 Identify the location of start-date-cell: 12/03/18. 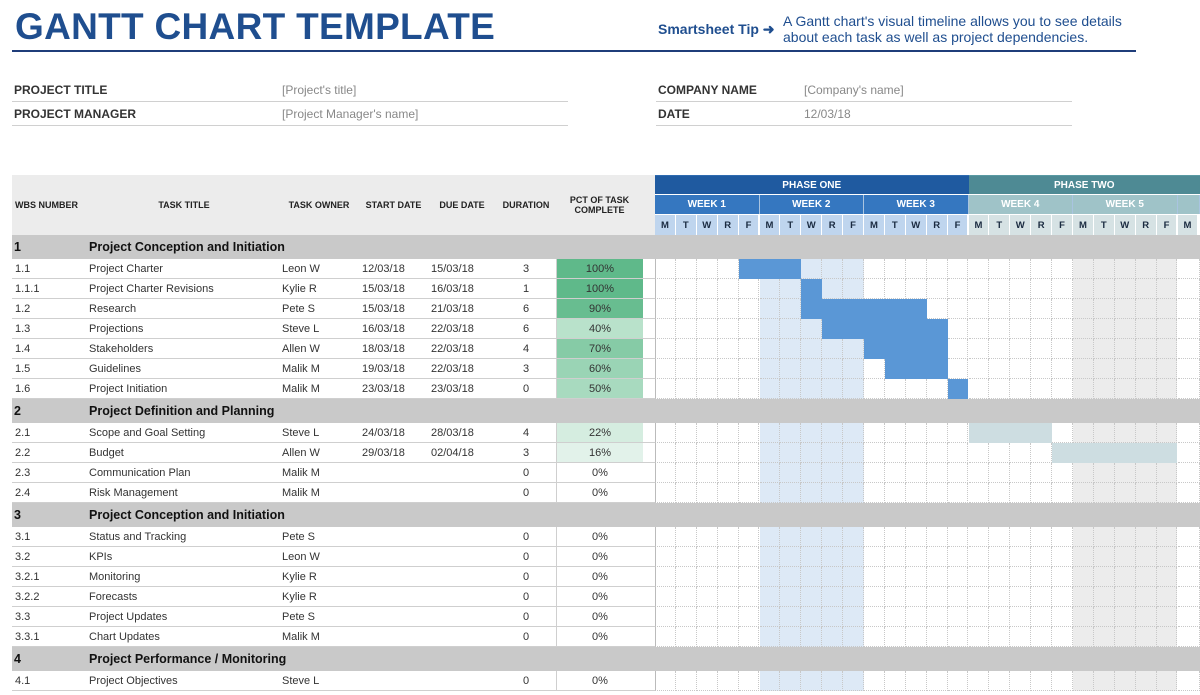
(393, 269).